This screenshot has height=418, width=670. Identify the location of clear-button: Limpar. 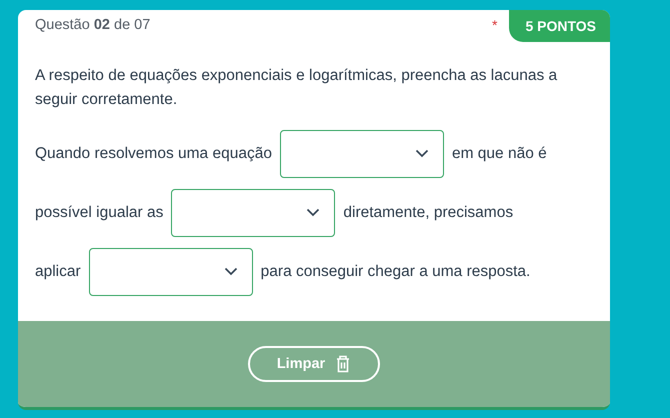
(314, 364).